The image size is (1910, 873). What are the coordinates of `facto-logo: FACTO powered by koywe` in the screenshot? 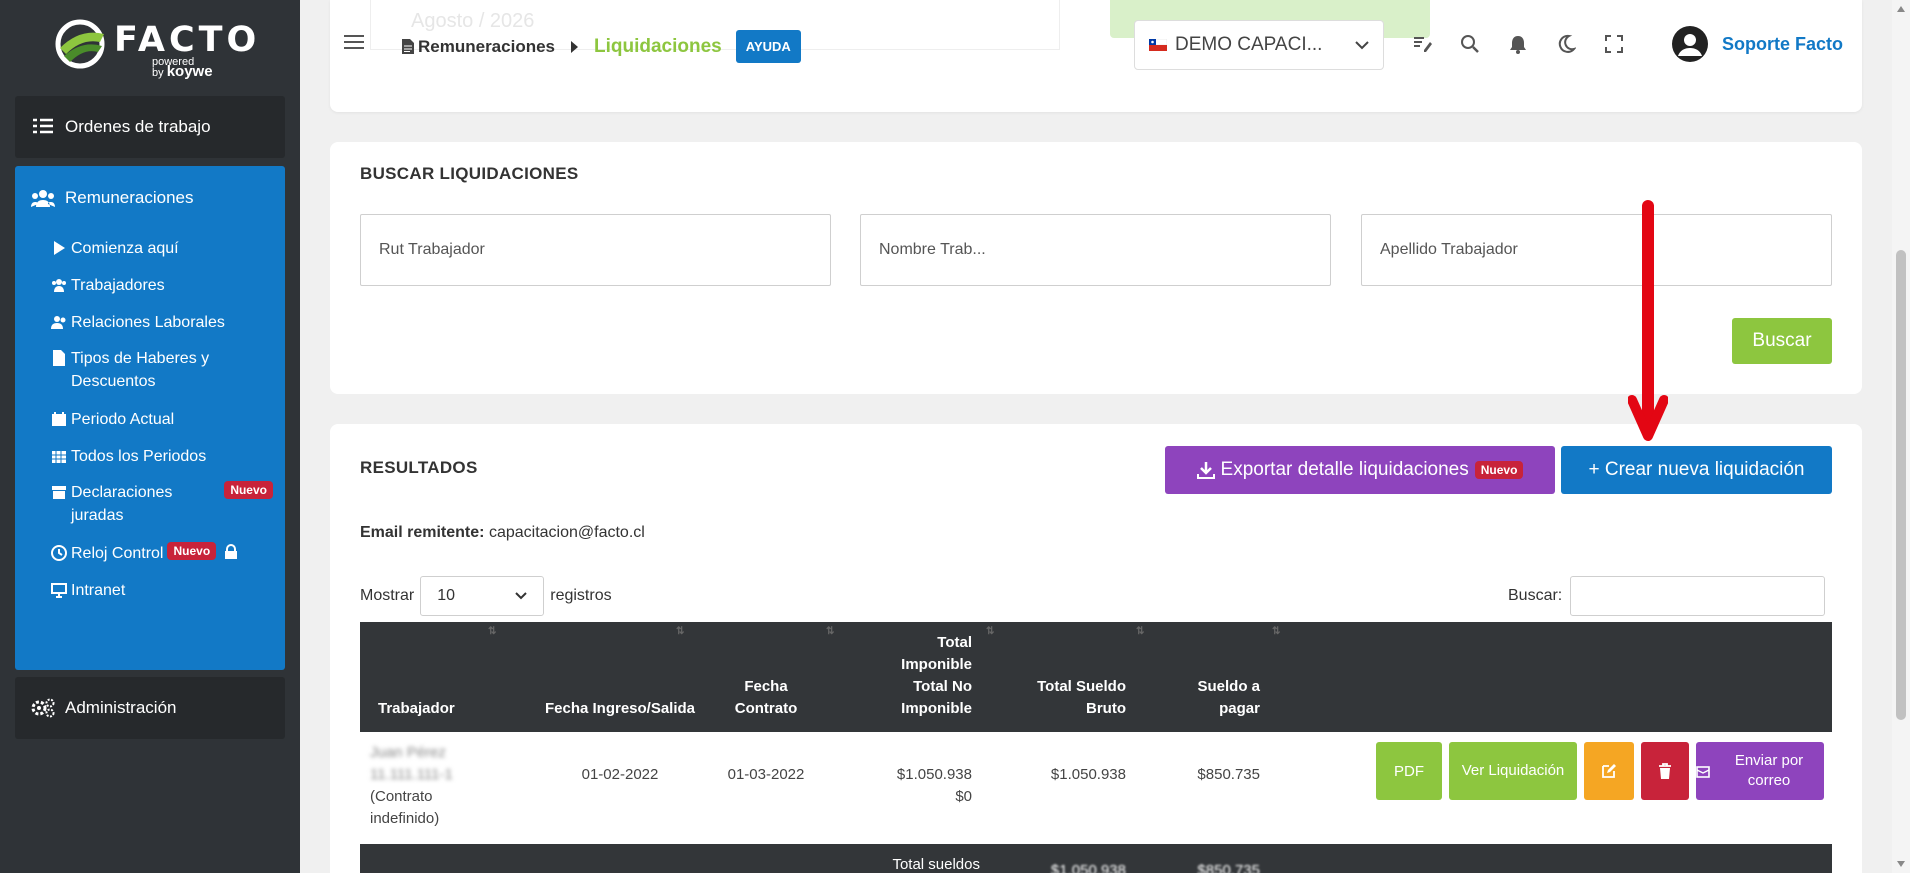 It's located at (154, 47).